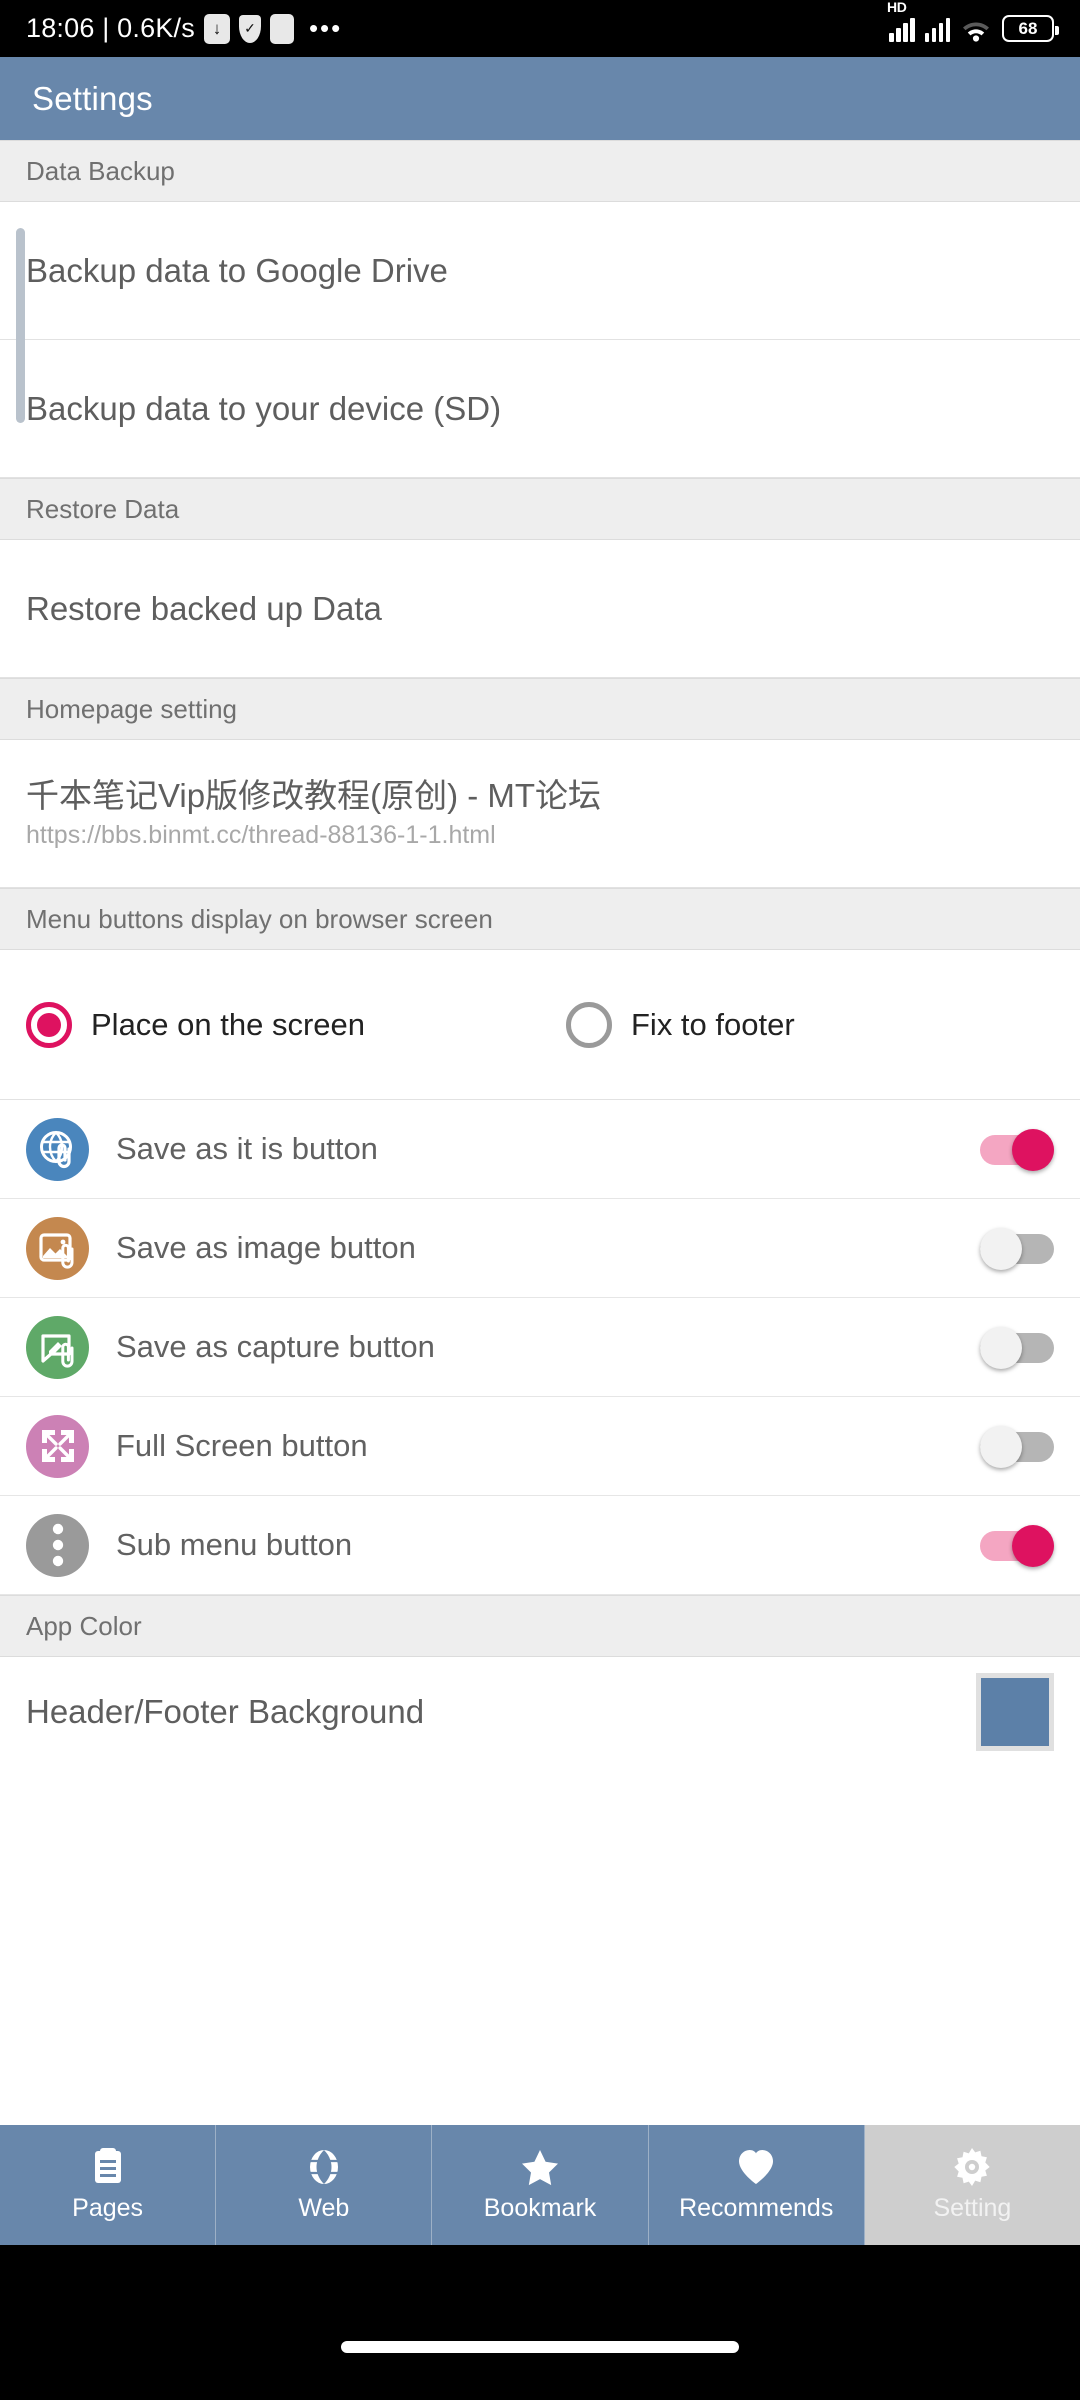  What do you see at coordinates (540, 509) in the screenshot?
I see `section-header-restore-data: Restore Data` at bounding box center [540, 509].